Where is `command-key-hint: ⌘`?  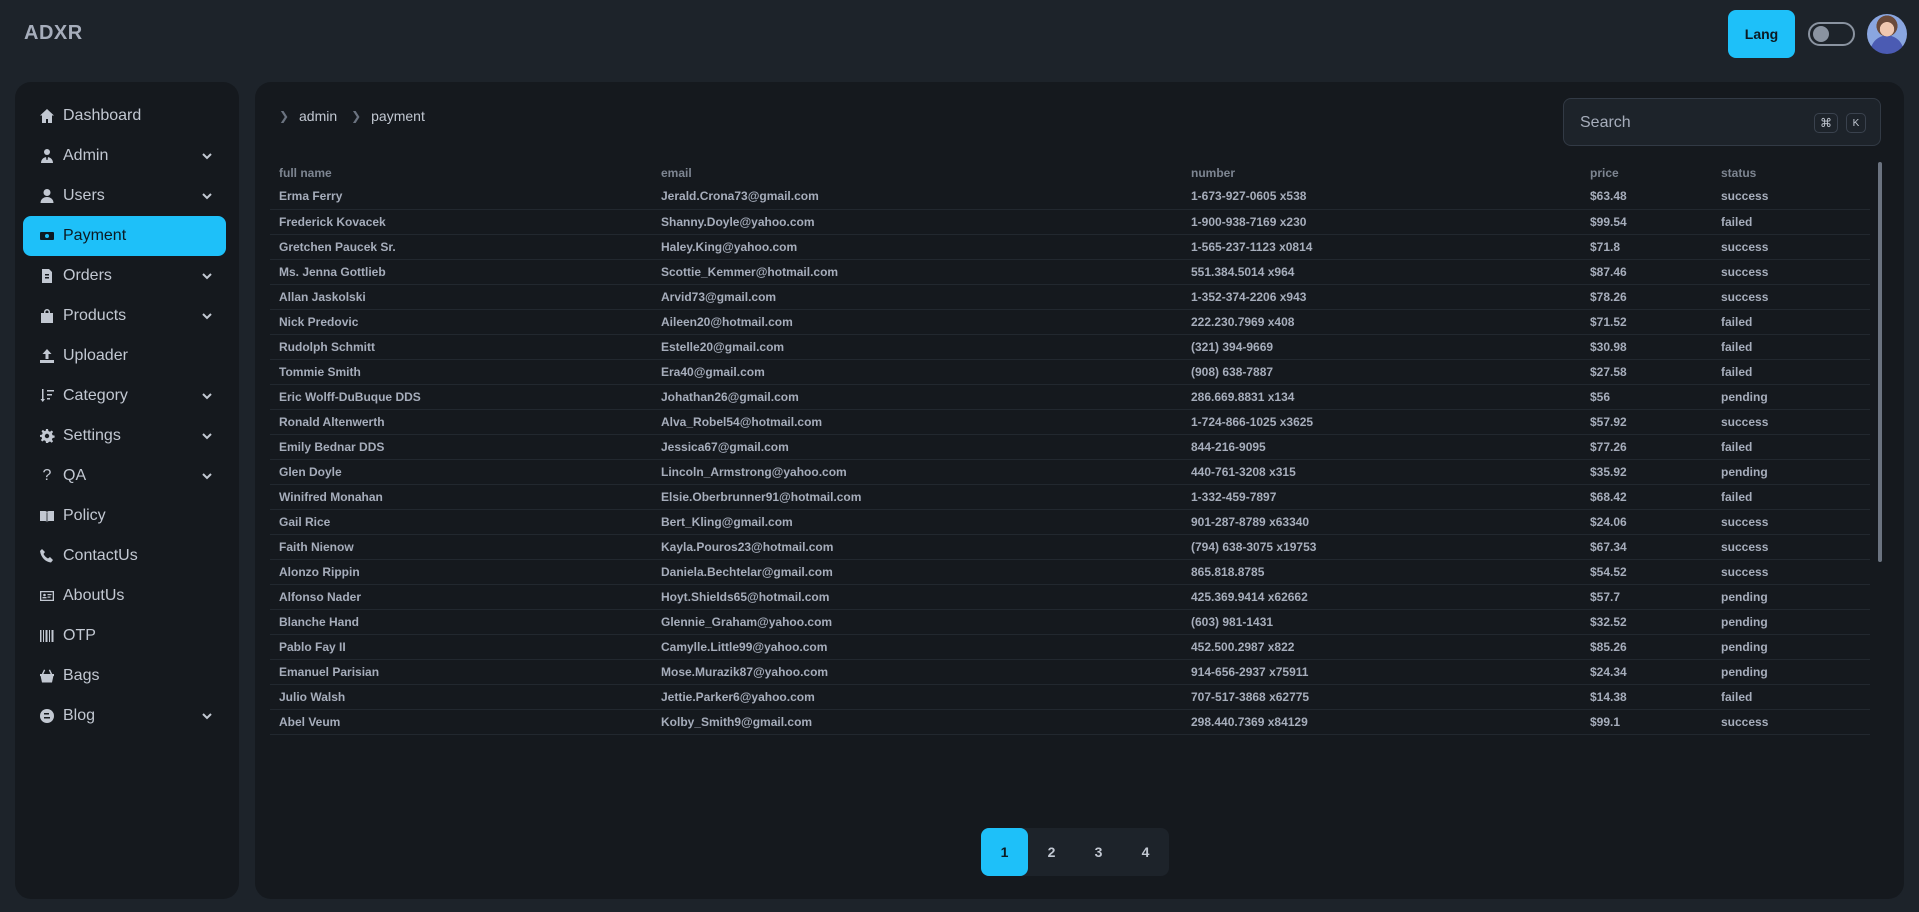 command-key-hint: ⌘ is located at coordinates (1826, 123).